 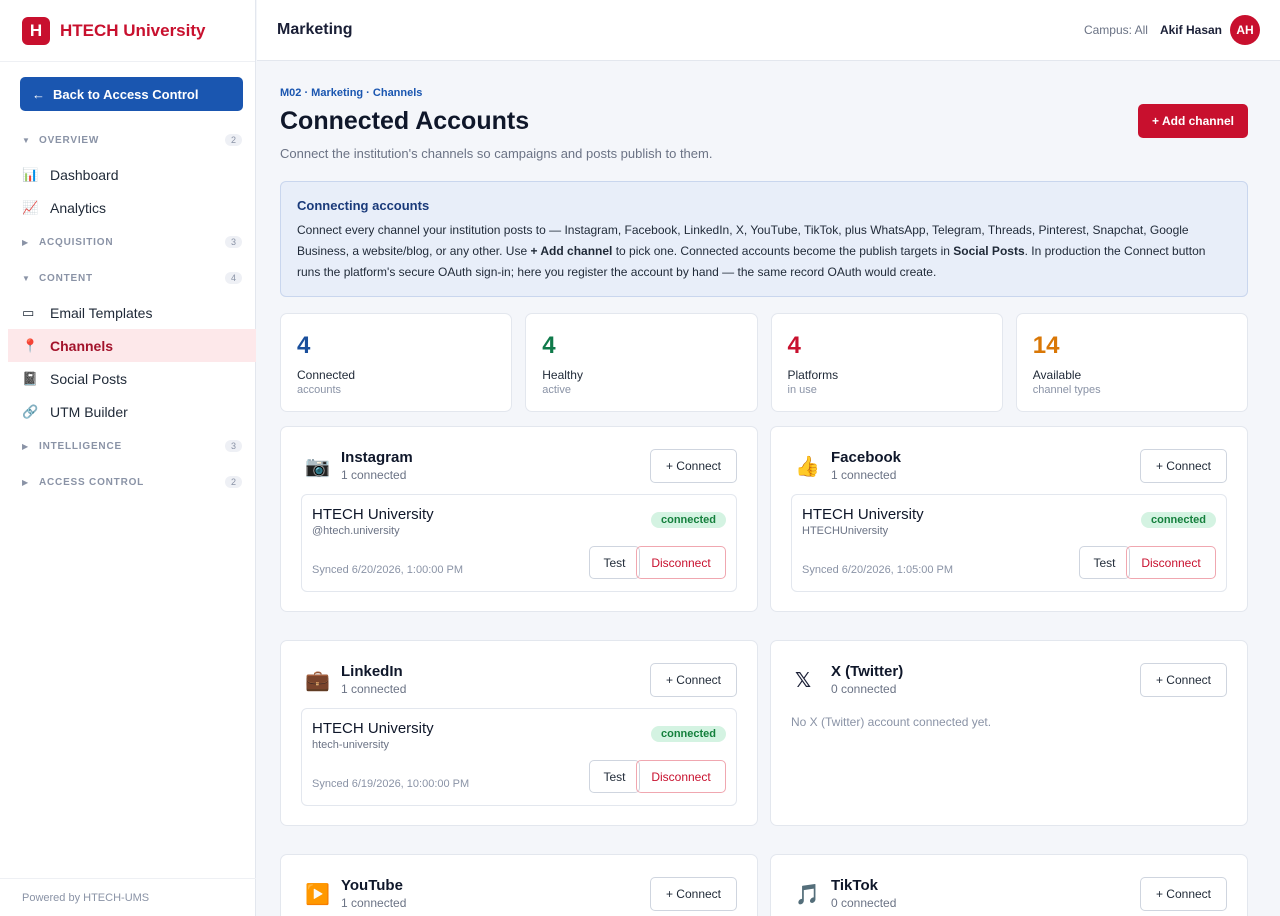 What do you see at coordinates (80, 446) in the screenshot?
I see `section-title: INTELLIGENCE` at bounding box center [80, 446].